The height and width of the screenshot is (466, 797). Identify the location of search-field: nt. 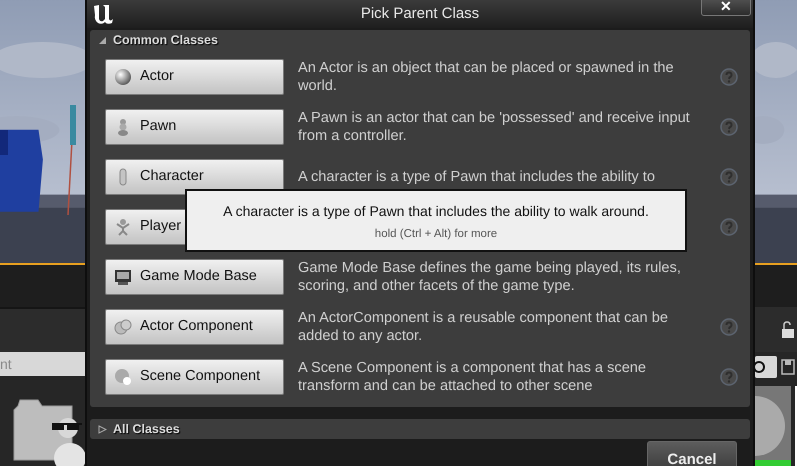
(42, 364).